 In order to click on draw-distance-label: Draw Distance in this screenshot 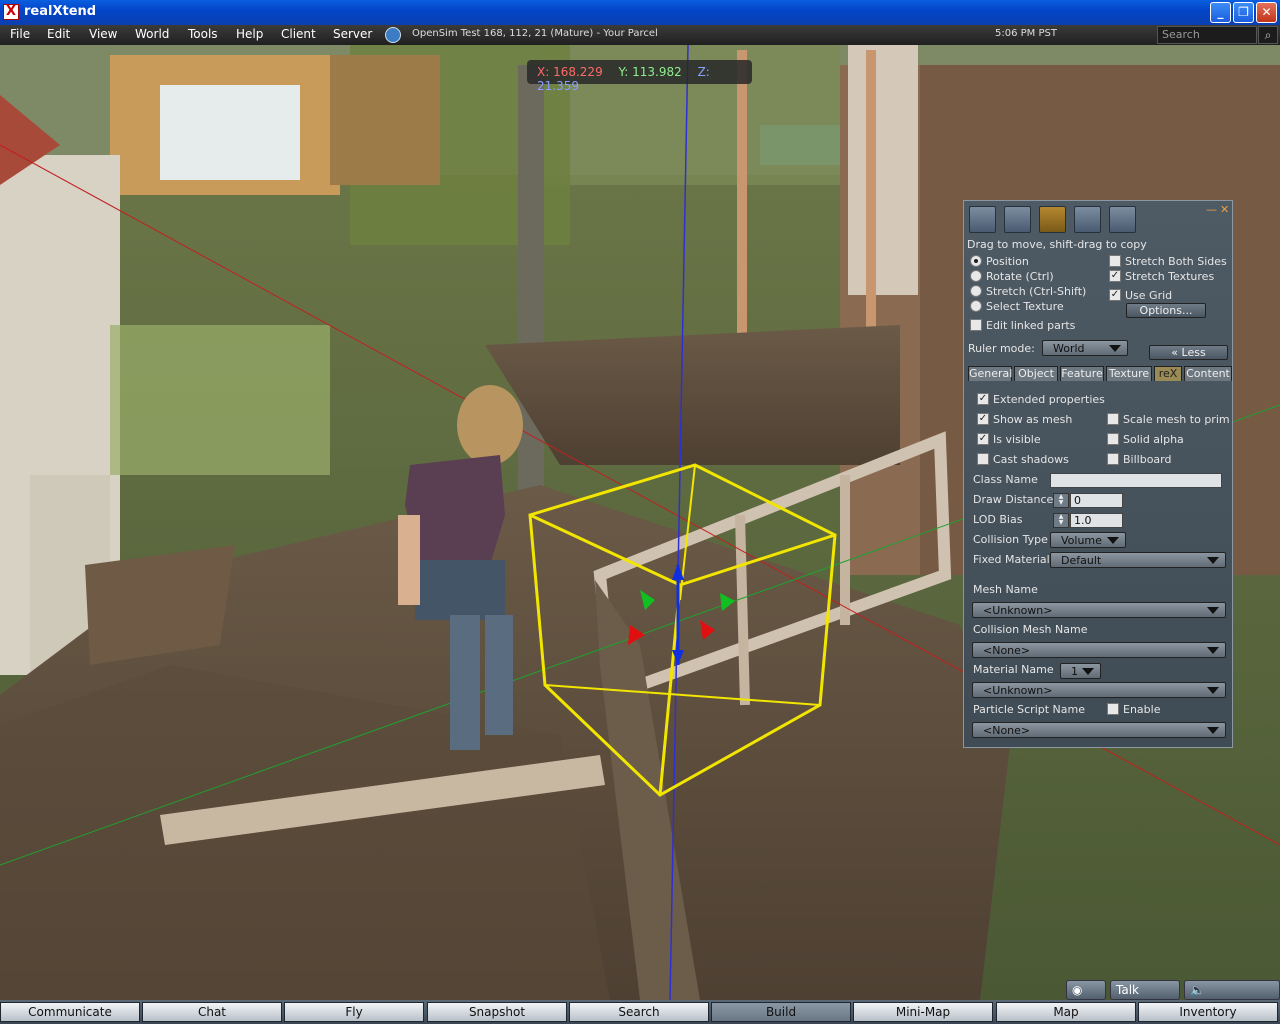, I will do `click(1013, 499)`.